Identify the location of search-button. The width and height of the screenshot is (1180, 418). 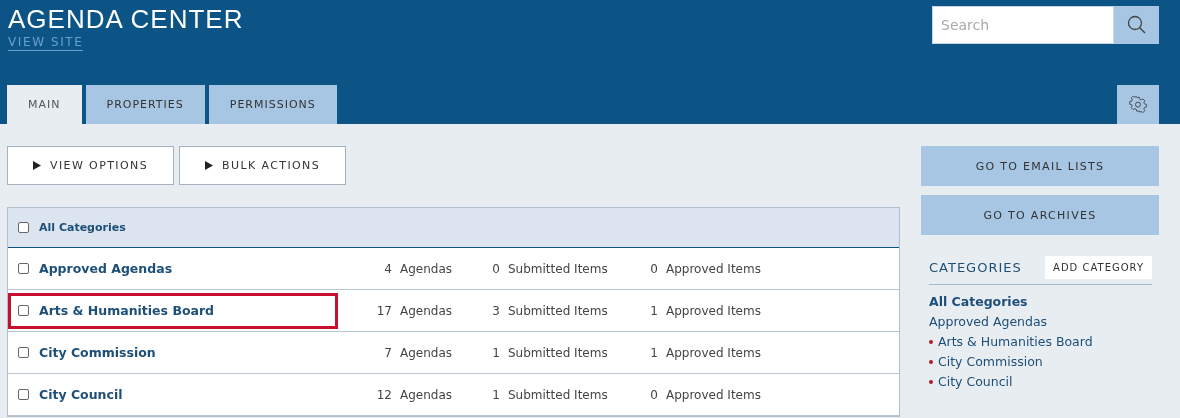
(1136, 25).